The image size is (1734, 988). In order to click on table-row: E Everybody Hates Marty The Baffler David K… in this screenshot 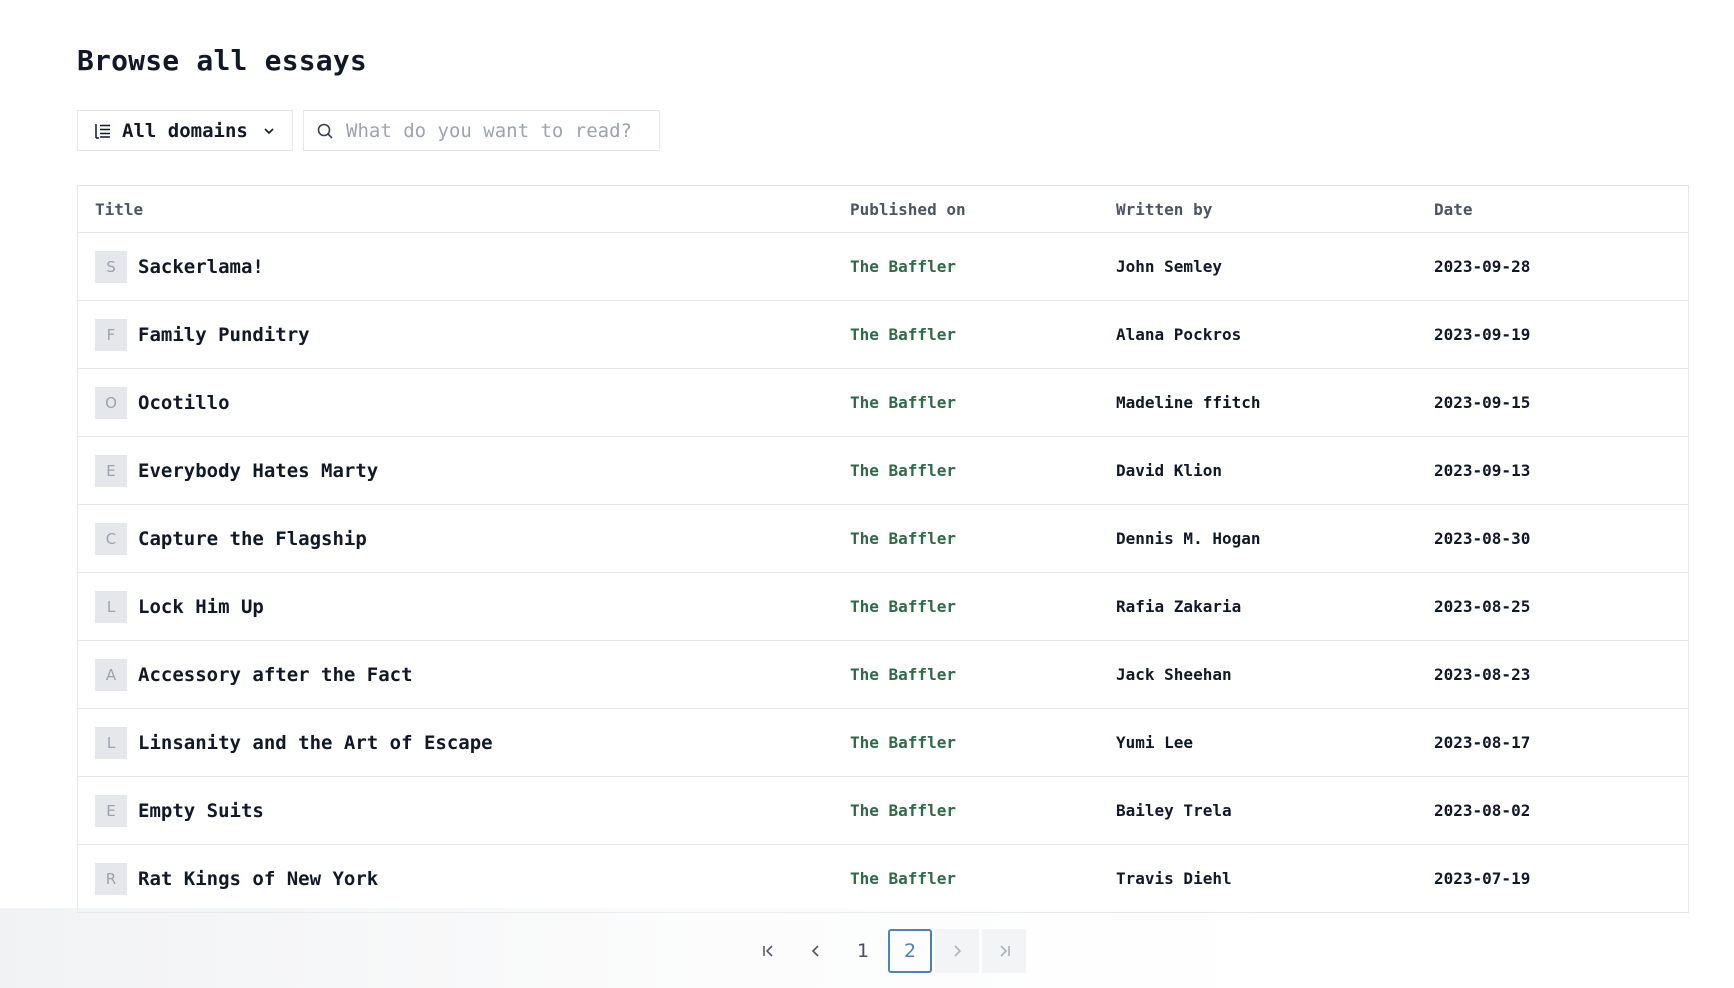, I will do `click(883, 471)`.